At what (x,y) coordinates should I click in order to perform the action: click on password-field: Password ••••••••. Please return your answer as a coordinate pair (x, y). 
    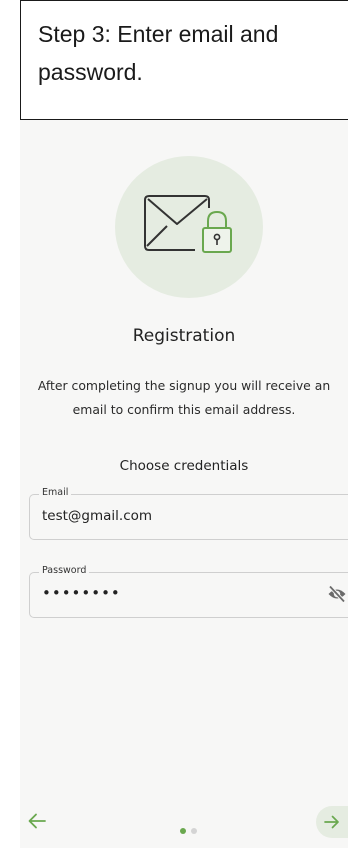
    Looking at the image, I should click on (188, 591).